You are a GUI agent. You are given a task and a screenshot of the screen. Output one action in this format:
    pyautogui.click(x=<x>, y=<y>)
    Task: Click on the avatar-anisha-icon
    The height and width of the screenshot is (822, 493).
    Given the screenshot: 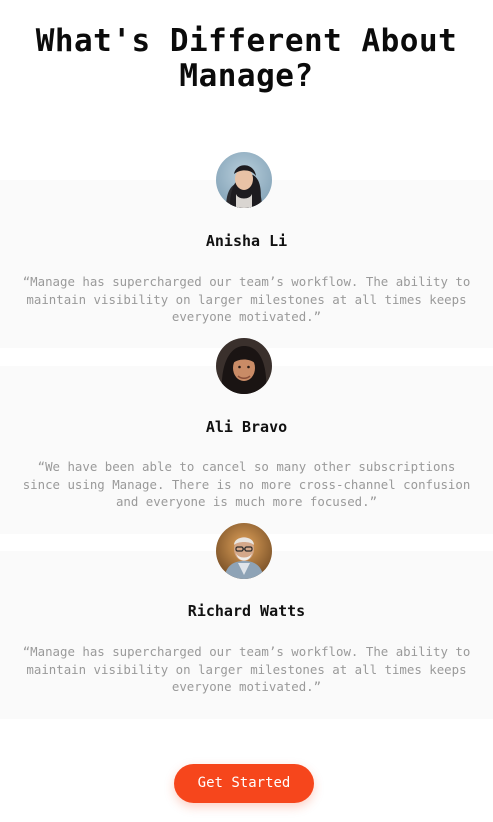 What is the action you would take?
    pyautogui.click(x=244, y=180)
    